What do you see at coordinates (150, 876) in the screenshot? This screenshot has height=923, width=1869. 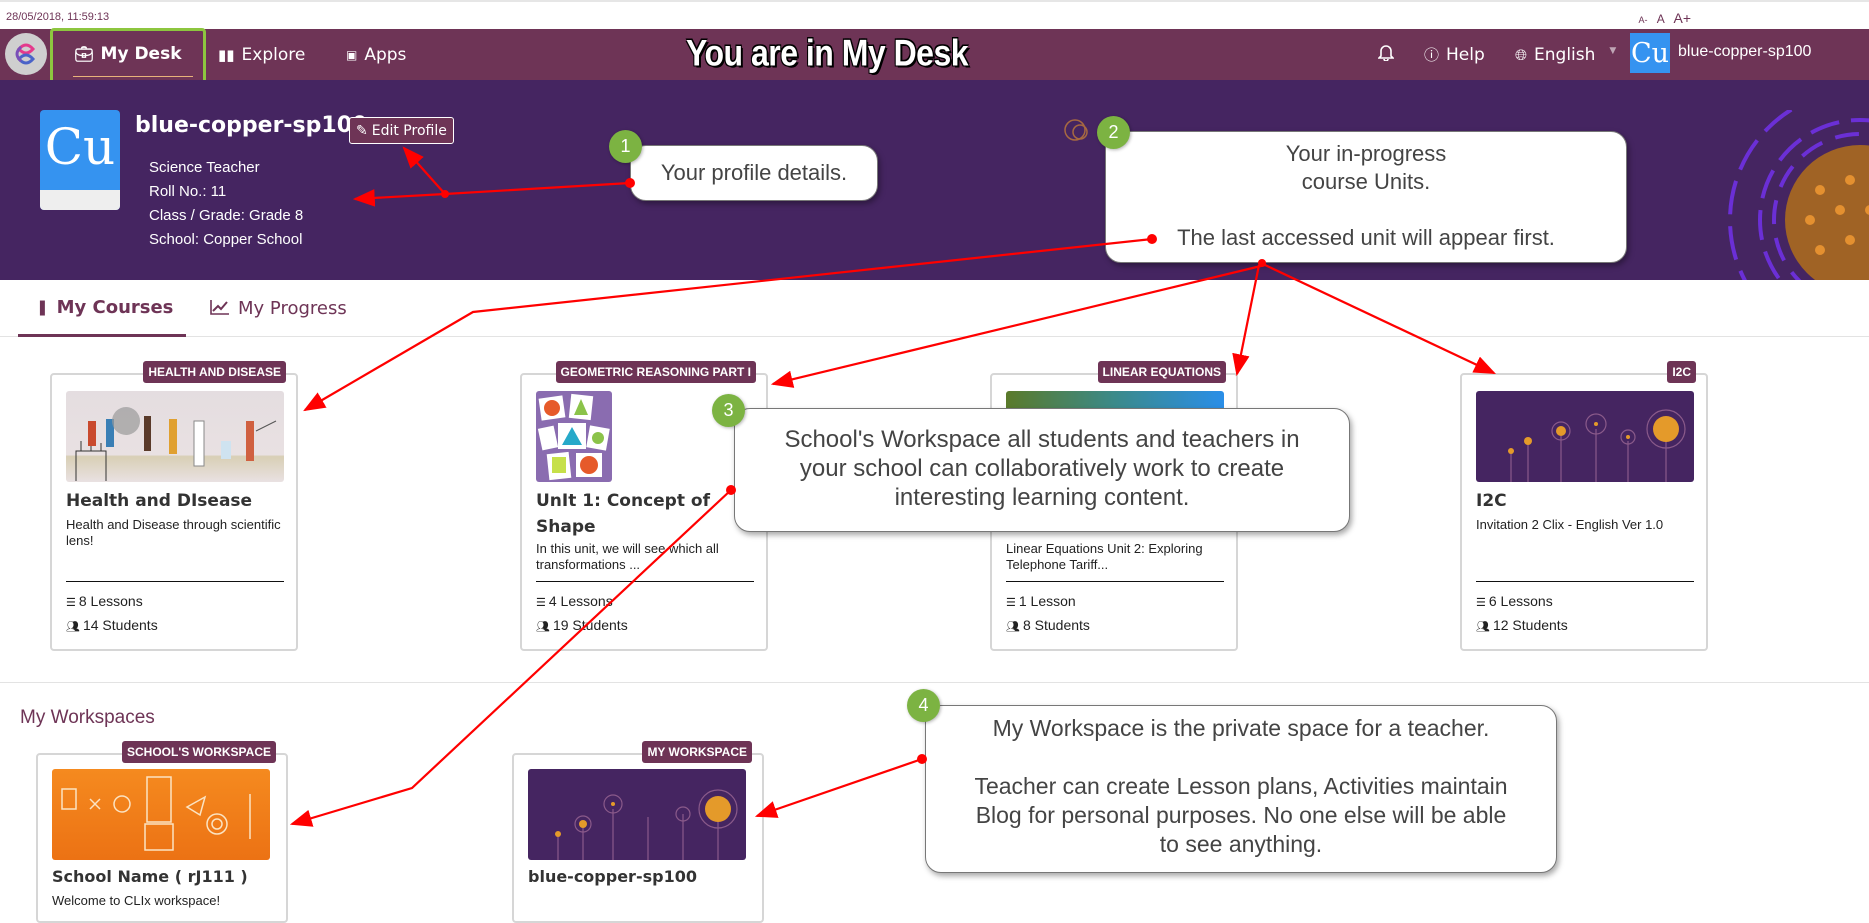 I see `workspace-title: School Name ( rJ111 )` at bounding box center [150, 876].